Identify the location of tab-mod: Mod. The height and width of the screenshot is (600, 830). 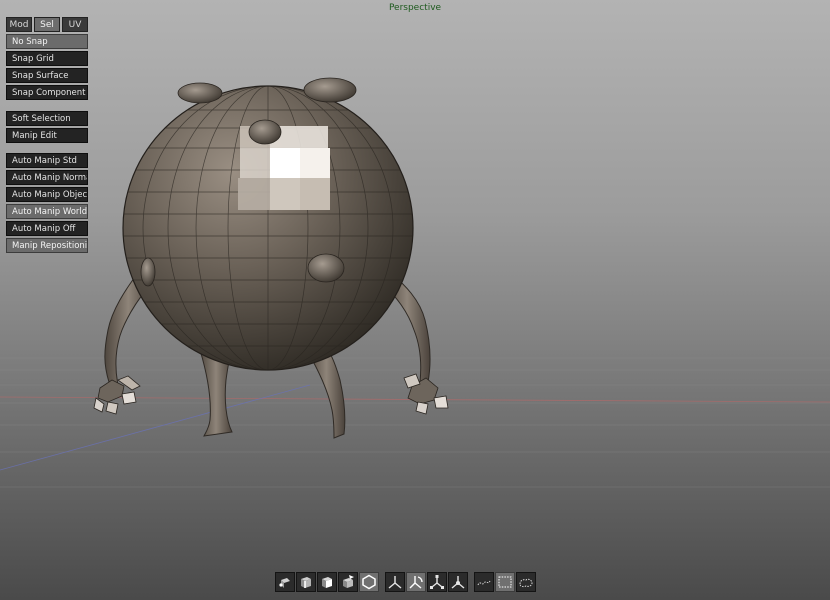
(19, 24).